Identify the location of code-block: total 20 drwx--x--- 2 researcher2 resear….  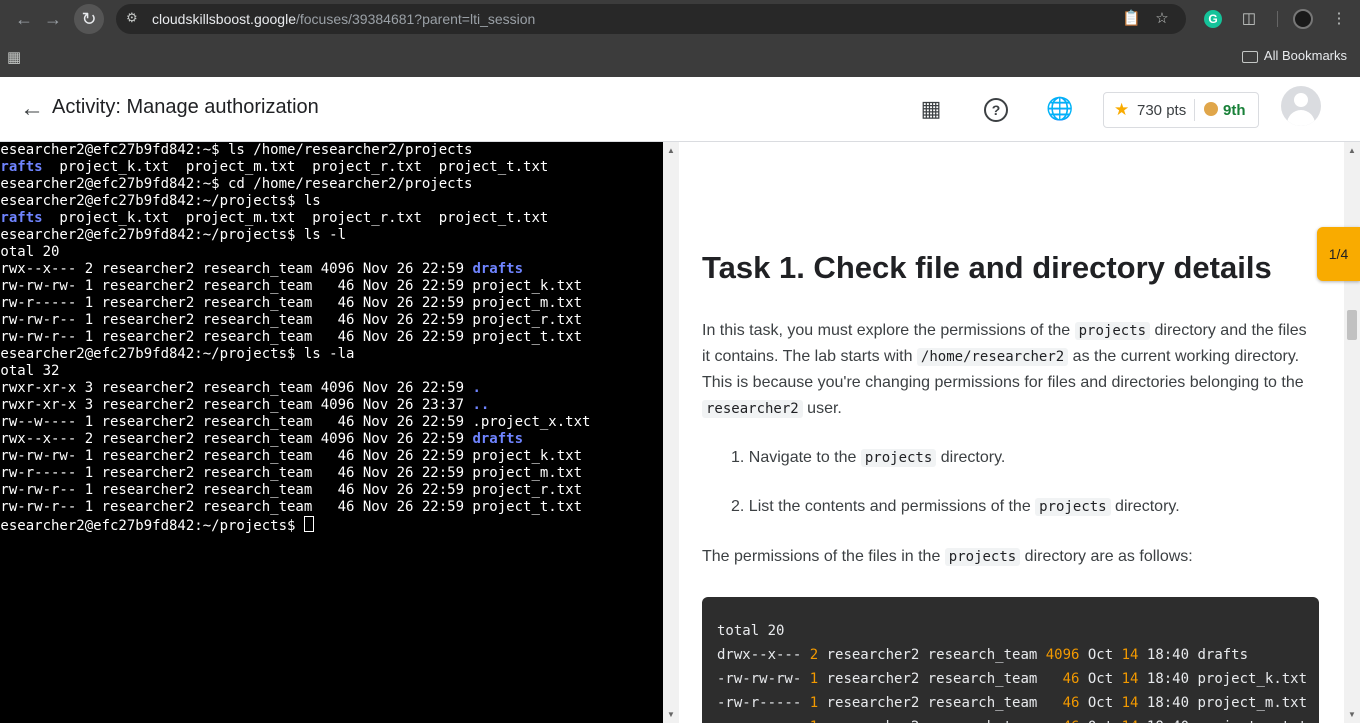
(1010, 660).